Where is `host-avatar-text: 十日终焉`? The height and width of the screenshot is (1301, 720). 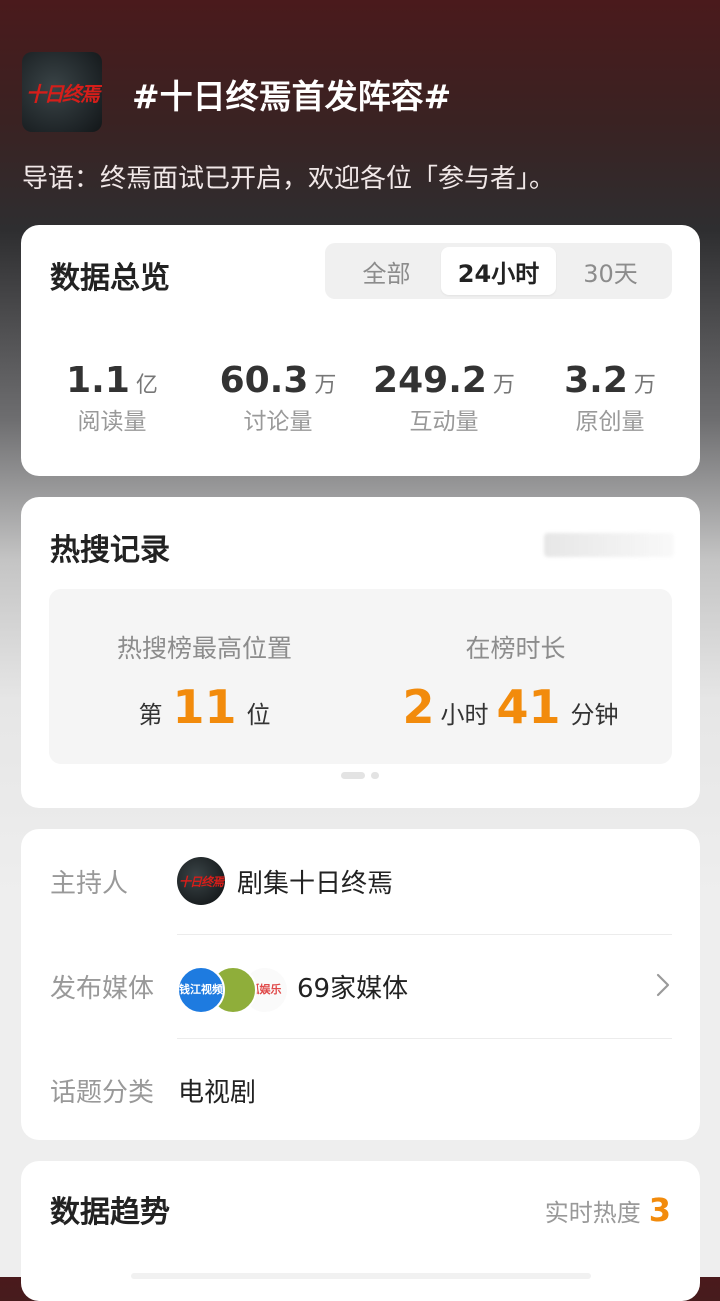 host-avatar-text: 十日终焉 is located at coordinates (201, 881).